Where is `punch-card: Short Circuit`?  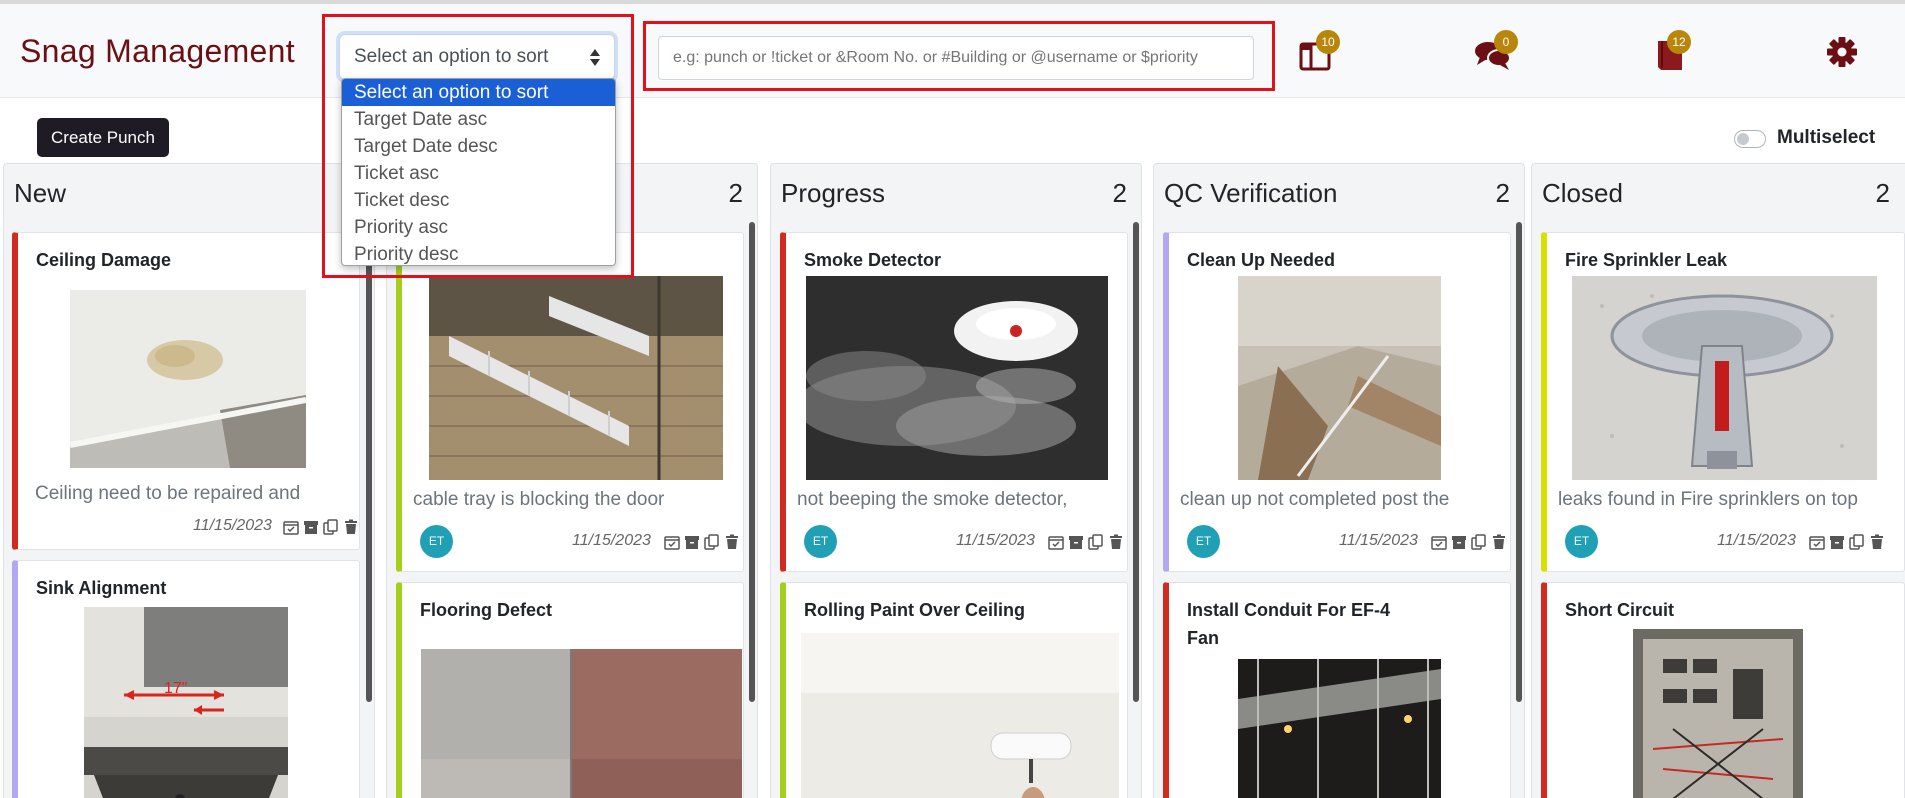
punch-card: Short Circuit is located at coordinates (1723, 690).